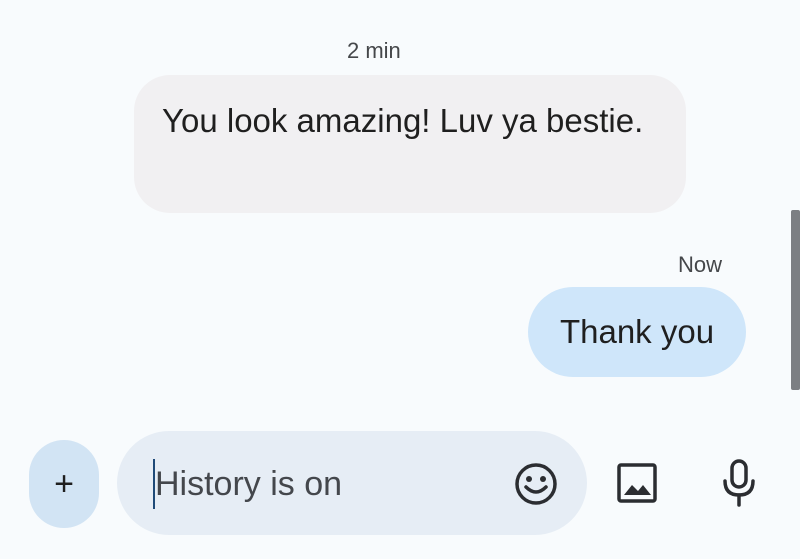  I want to click on message-text: You look amazing! Luv ya bestie., so click(403, 120).